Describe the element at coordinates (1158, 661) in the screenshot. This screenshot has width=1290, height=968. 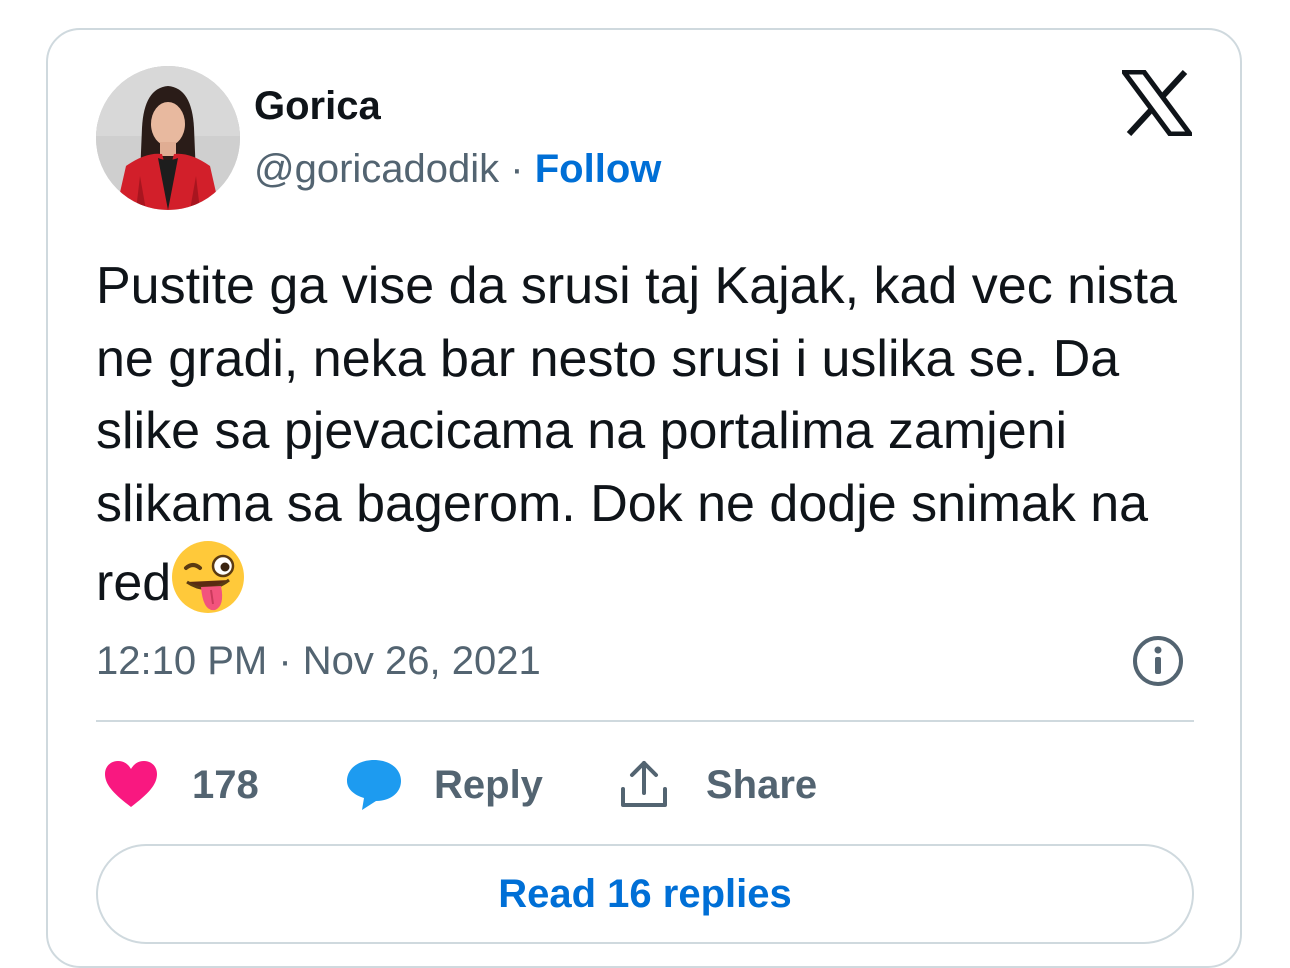
I see `info-icon` at that location.